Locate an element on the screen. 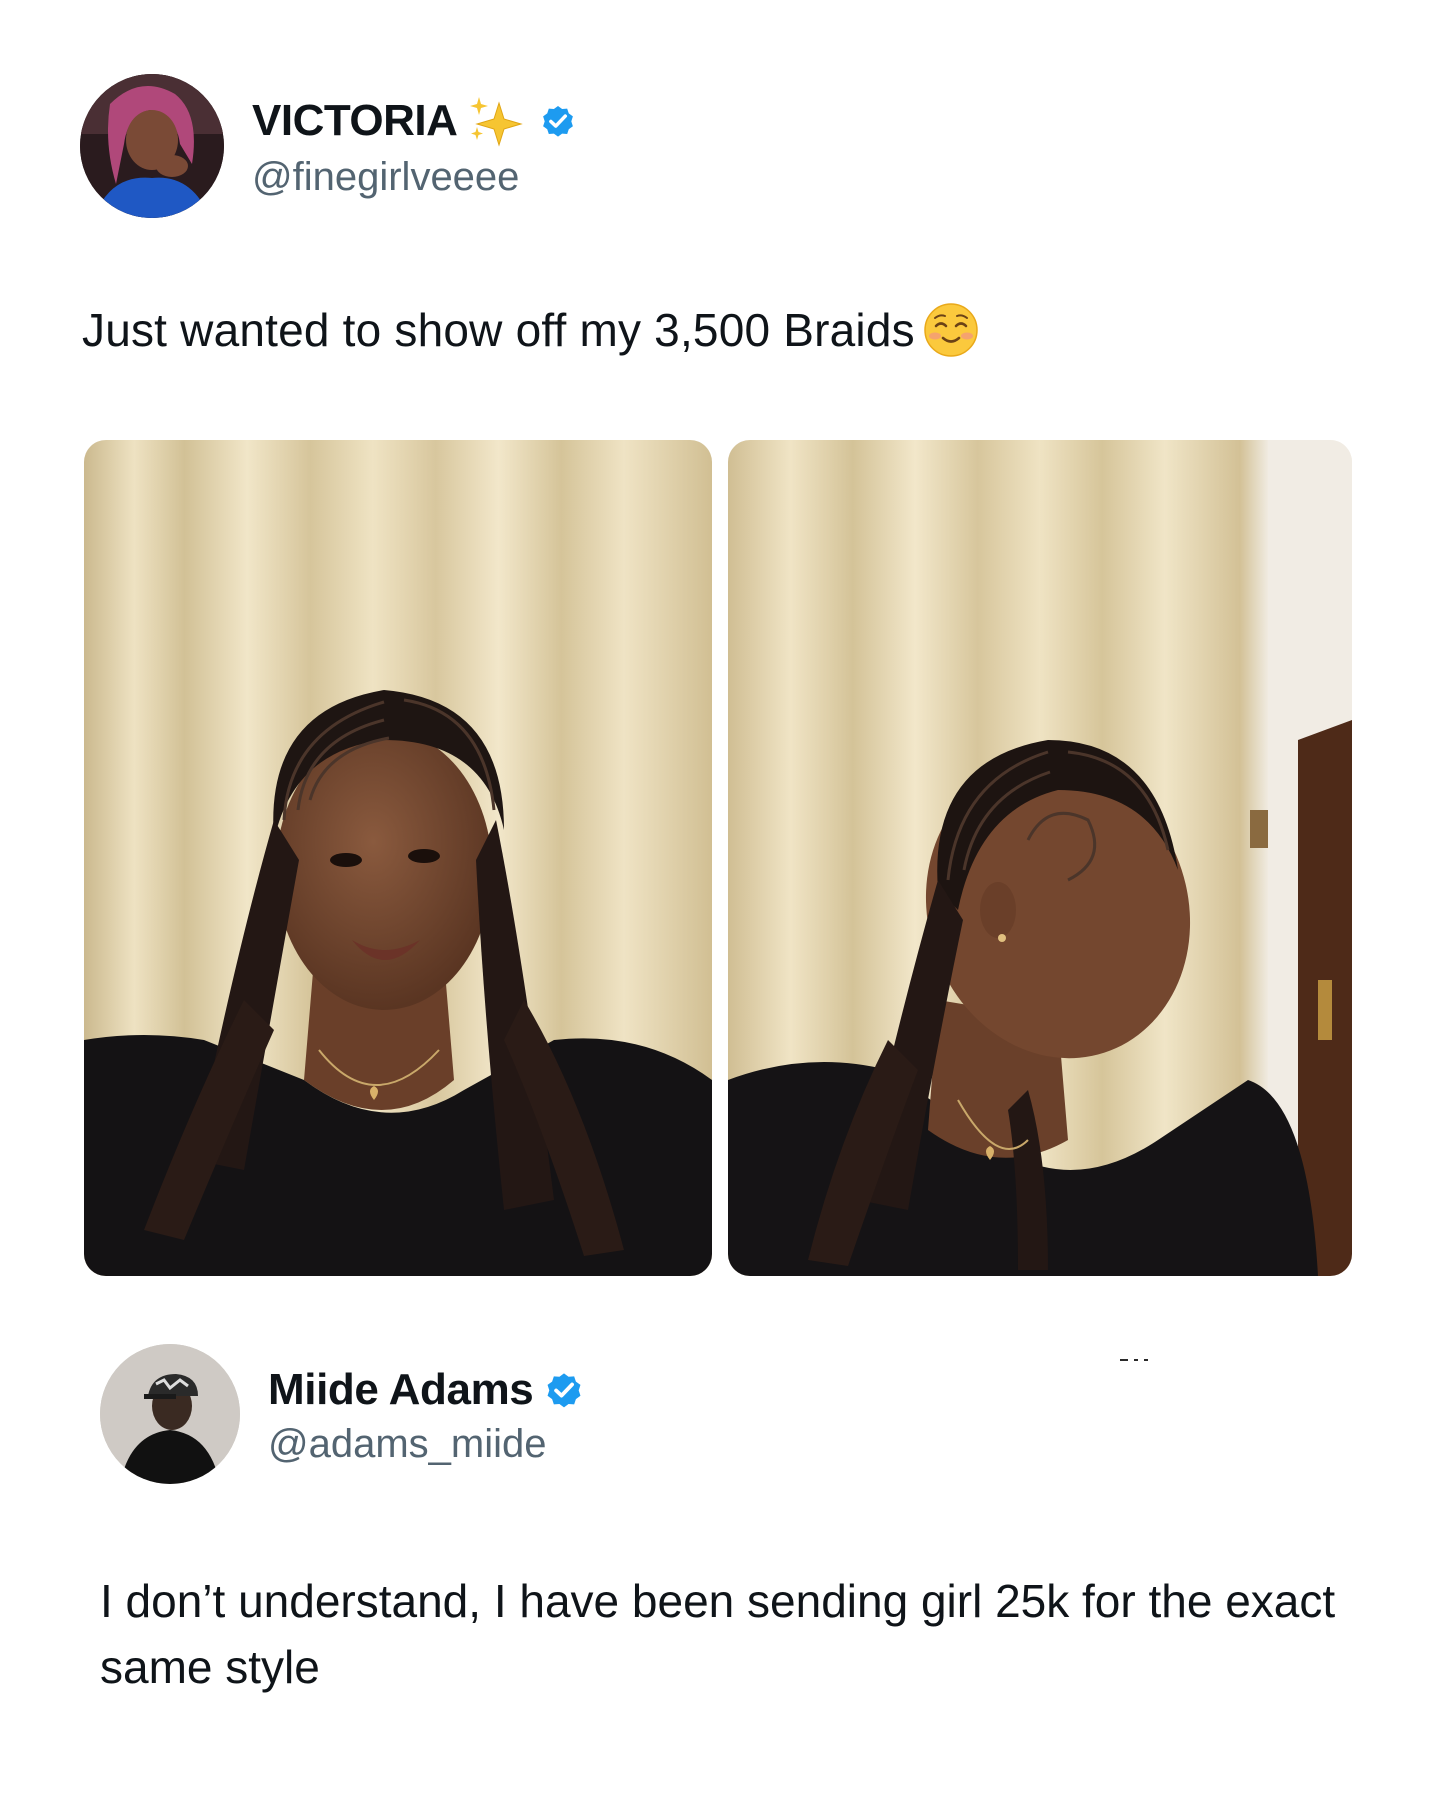 Image resolution: width=1440 pixels, height=1800 pixels. reply-name-block: Miide Adams @adams_miide is located at coordinates (426, 1414).